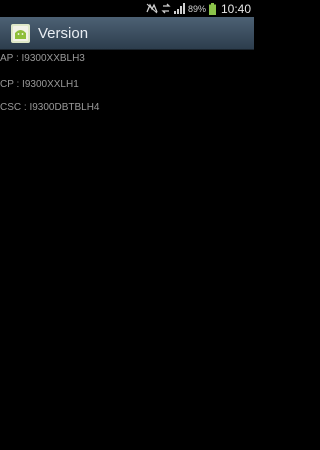 This screenshot has height=450, width=320. What do you see at coordinates (179, 8) in the screenshot?
I see `signal-icon` at bounding box center [179, 8].